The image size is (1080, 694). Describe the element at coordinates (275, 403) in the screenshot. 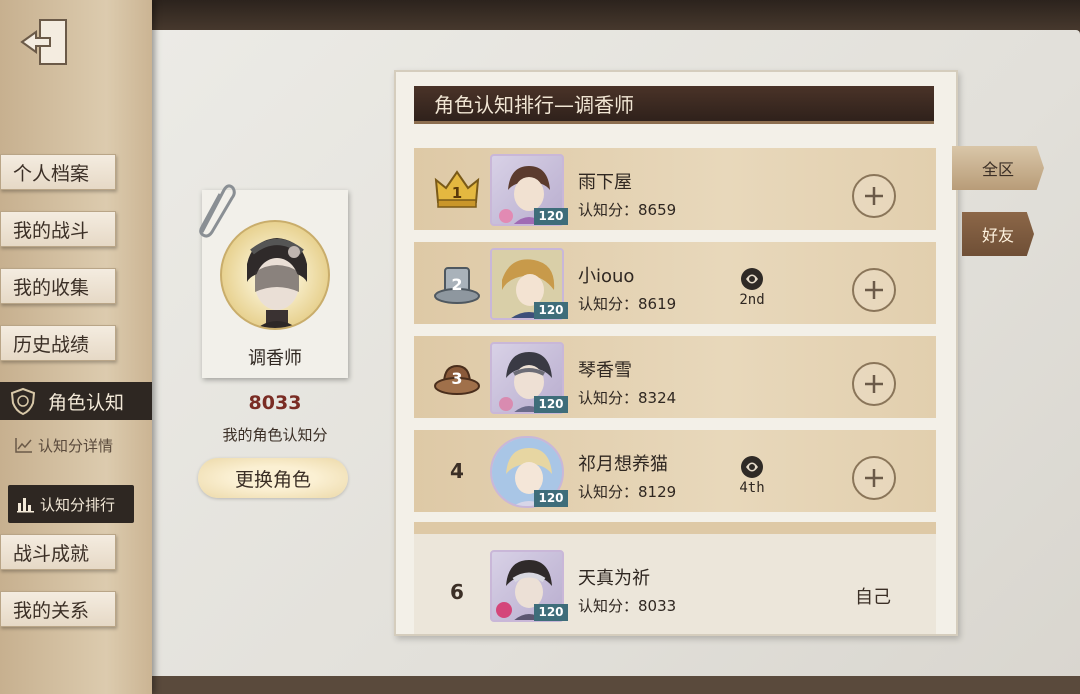

I see `my-score-value: 8033` at that location.